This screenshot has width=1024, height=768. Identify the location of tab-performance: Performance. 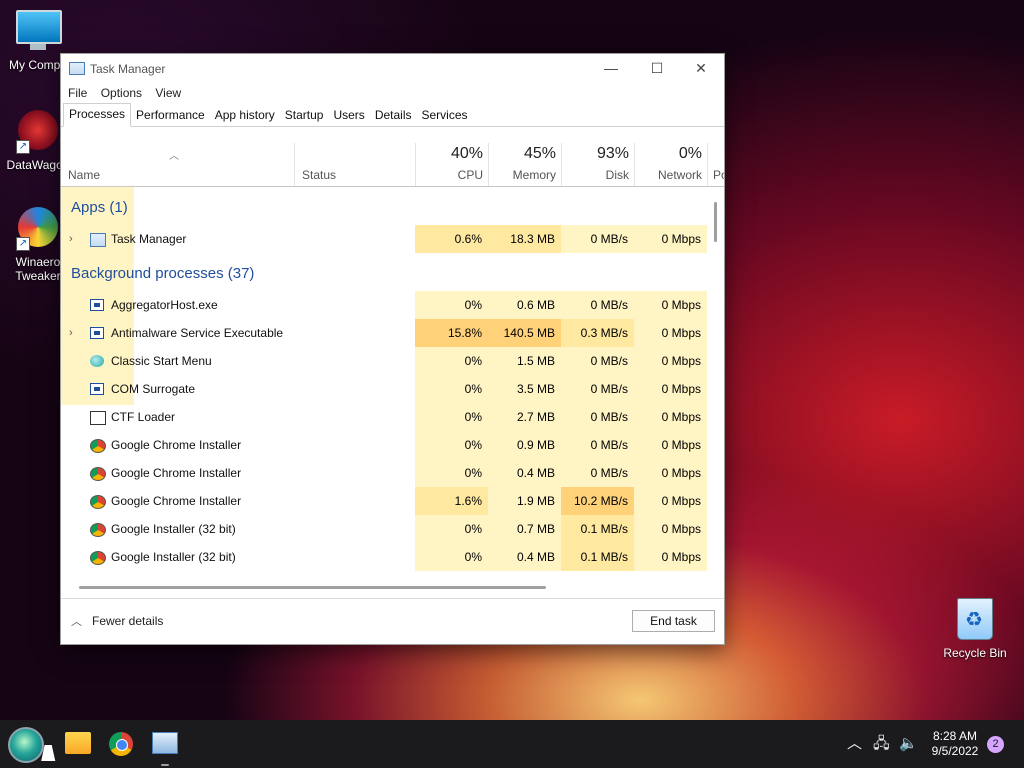
(170, 115).